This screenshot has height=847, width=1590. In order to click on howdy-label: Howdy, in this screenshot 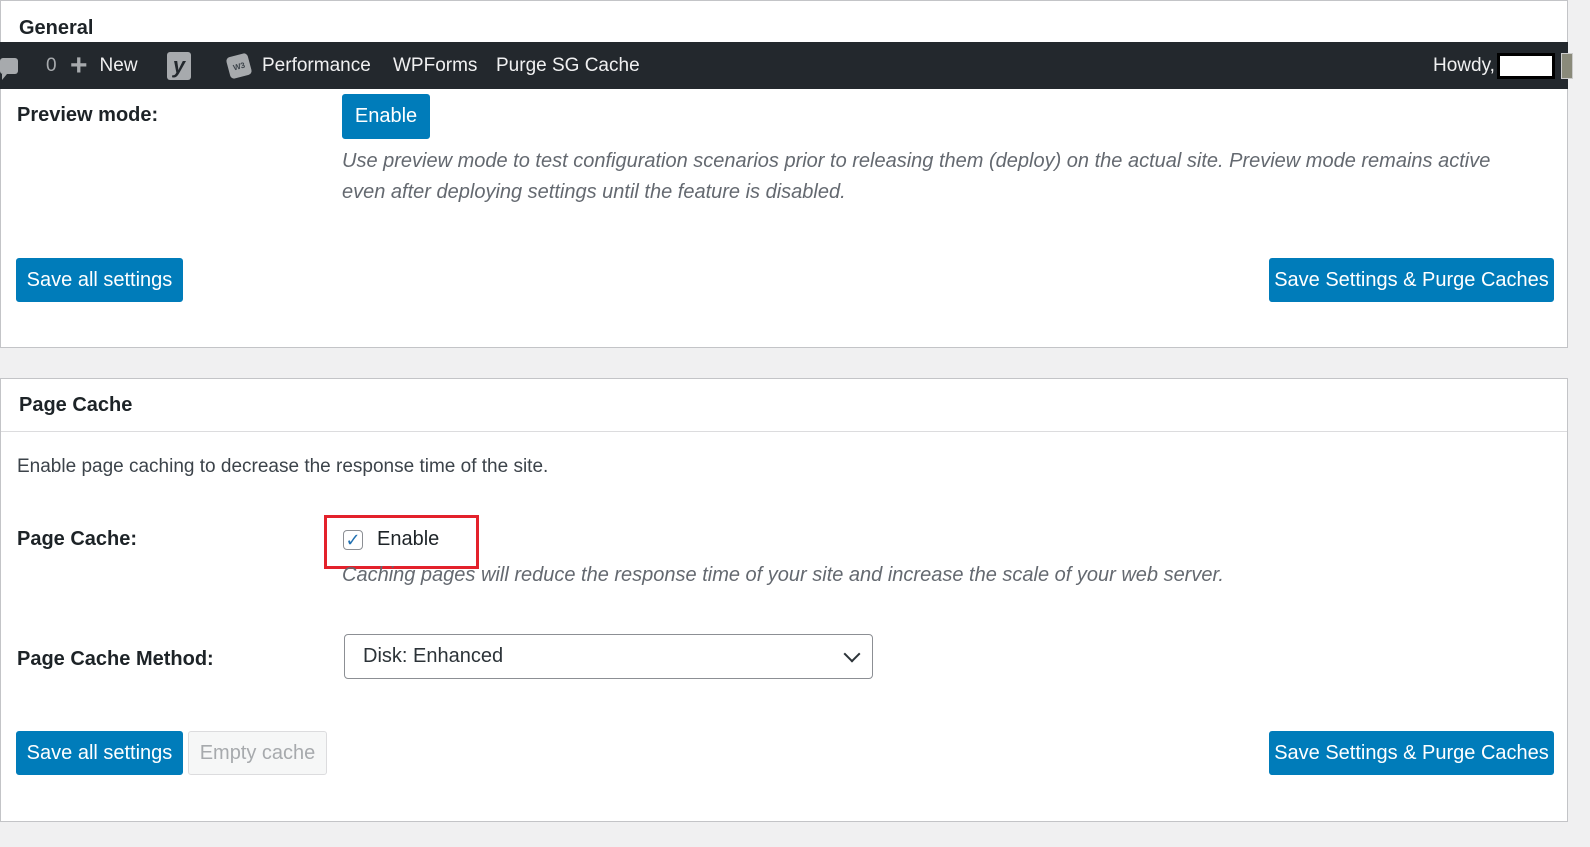, I will do `click(1464, 65)`.